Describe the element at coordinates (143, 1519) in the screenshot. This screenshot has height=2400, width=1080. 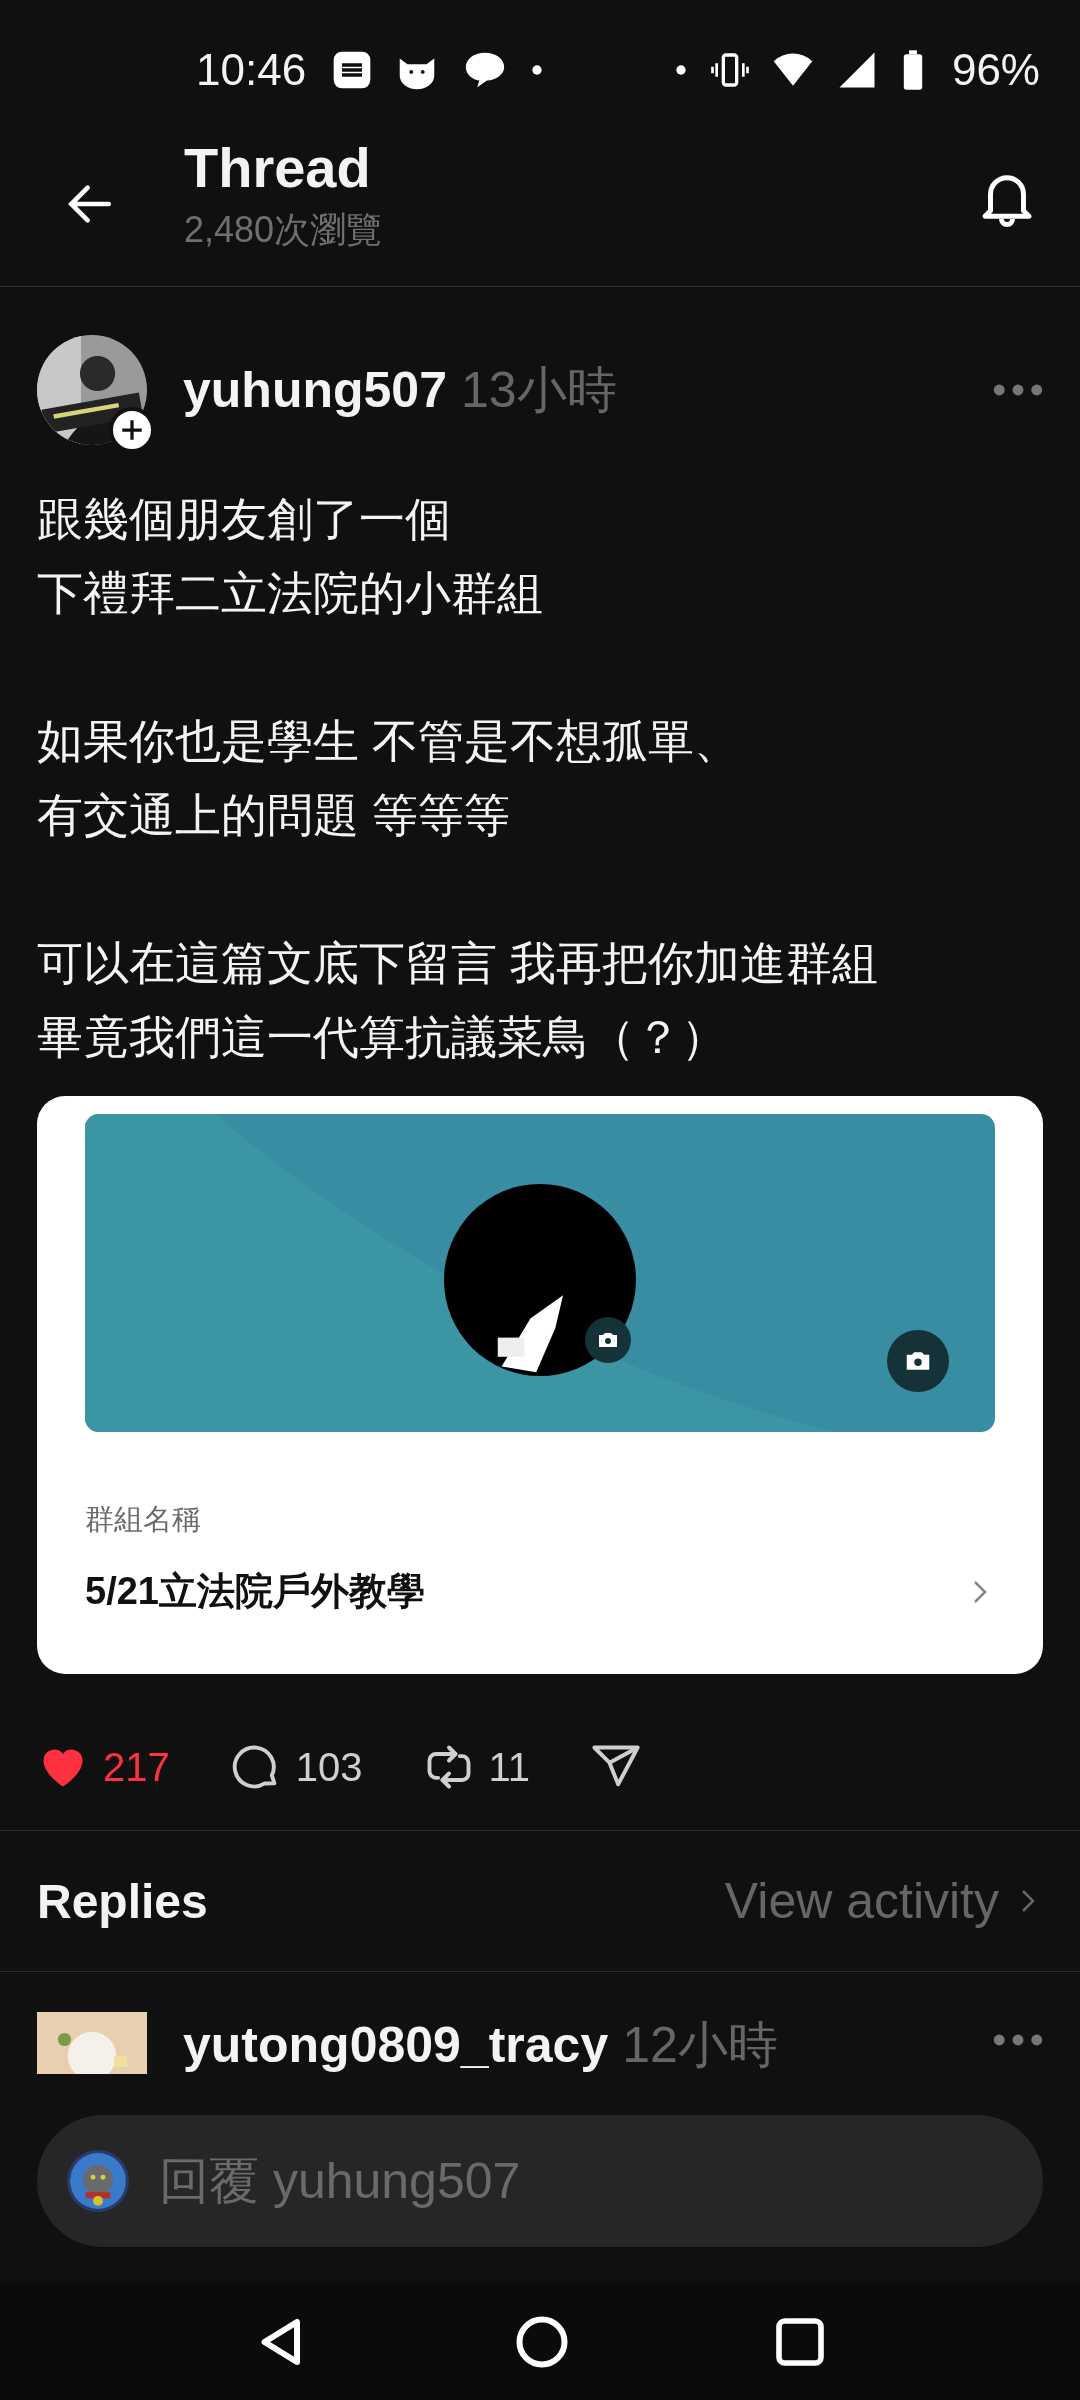
I see `field-label: 群組名稱` at that location.